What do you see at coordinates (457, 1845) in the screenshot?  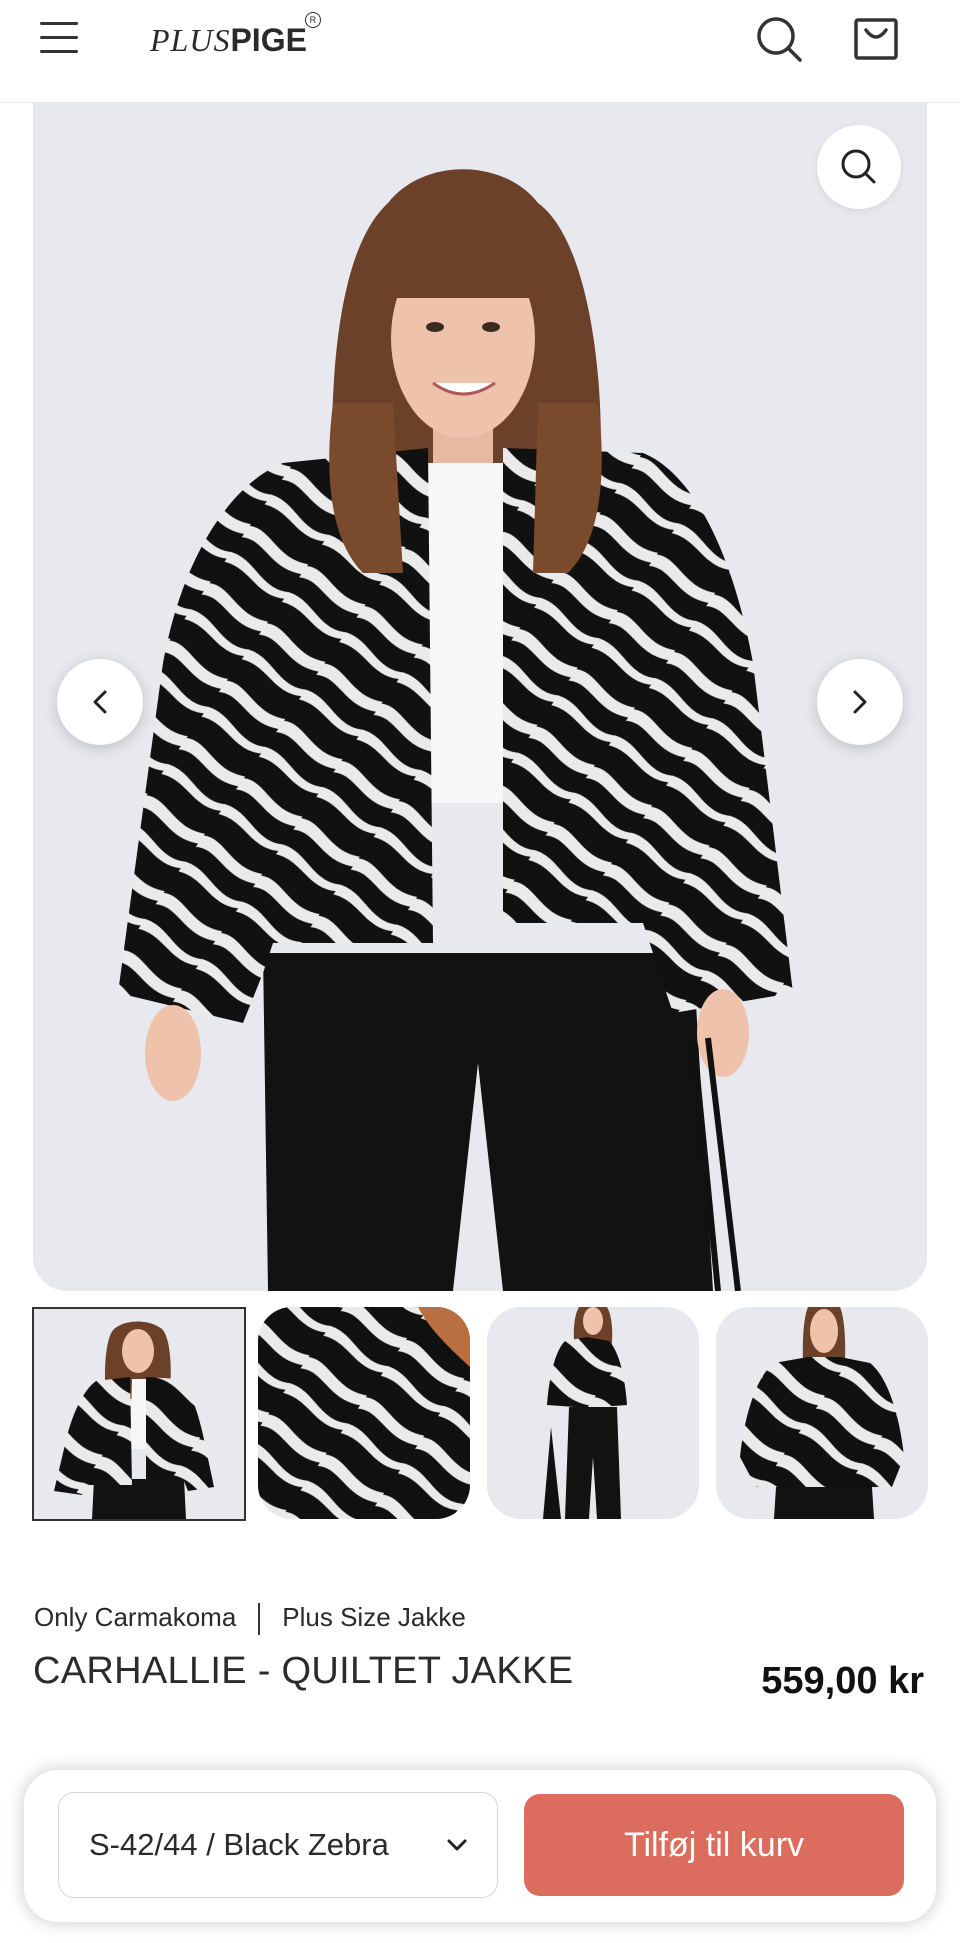 I see `chevron-down-icon` at bounding box center [457, 1845].